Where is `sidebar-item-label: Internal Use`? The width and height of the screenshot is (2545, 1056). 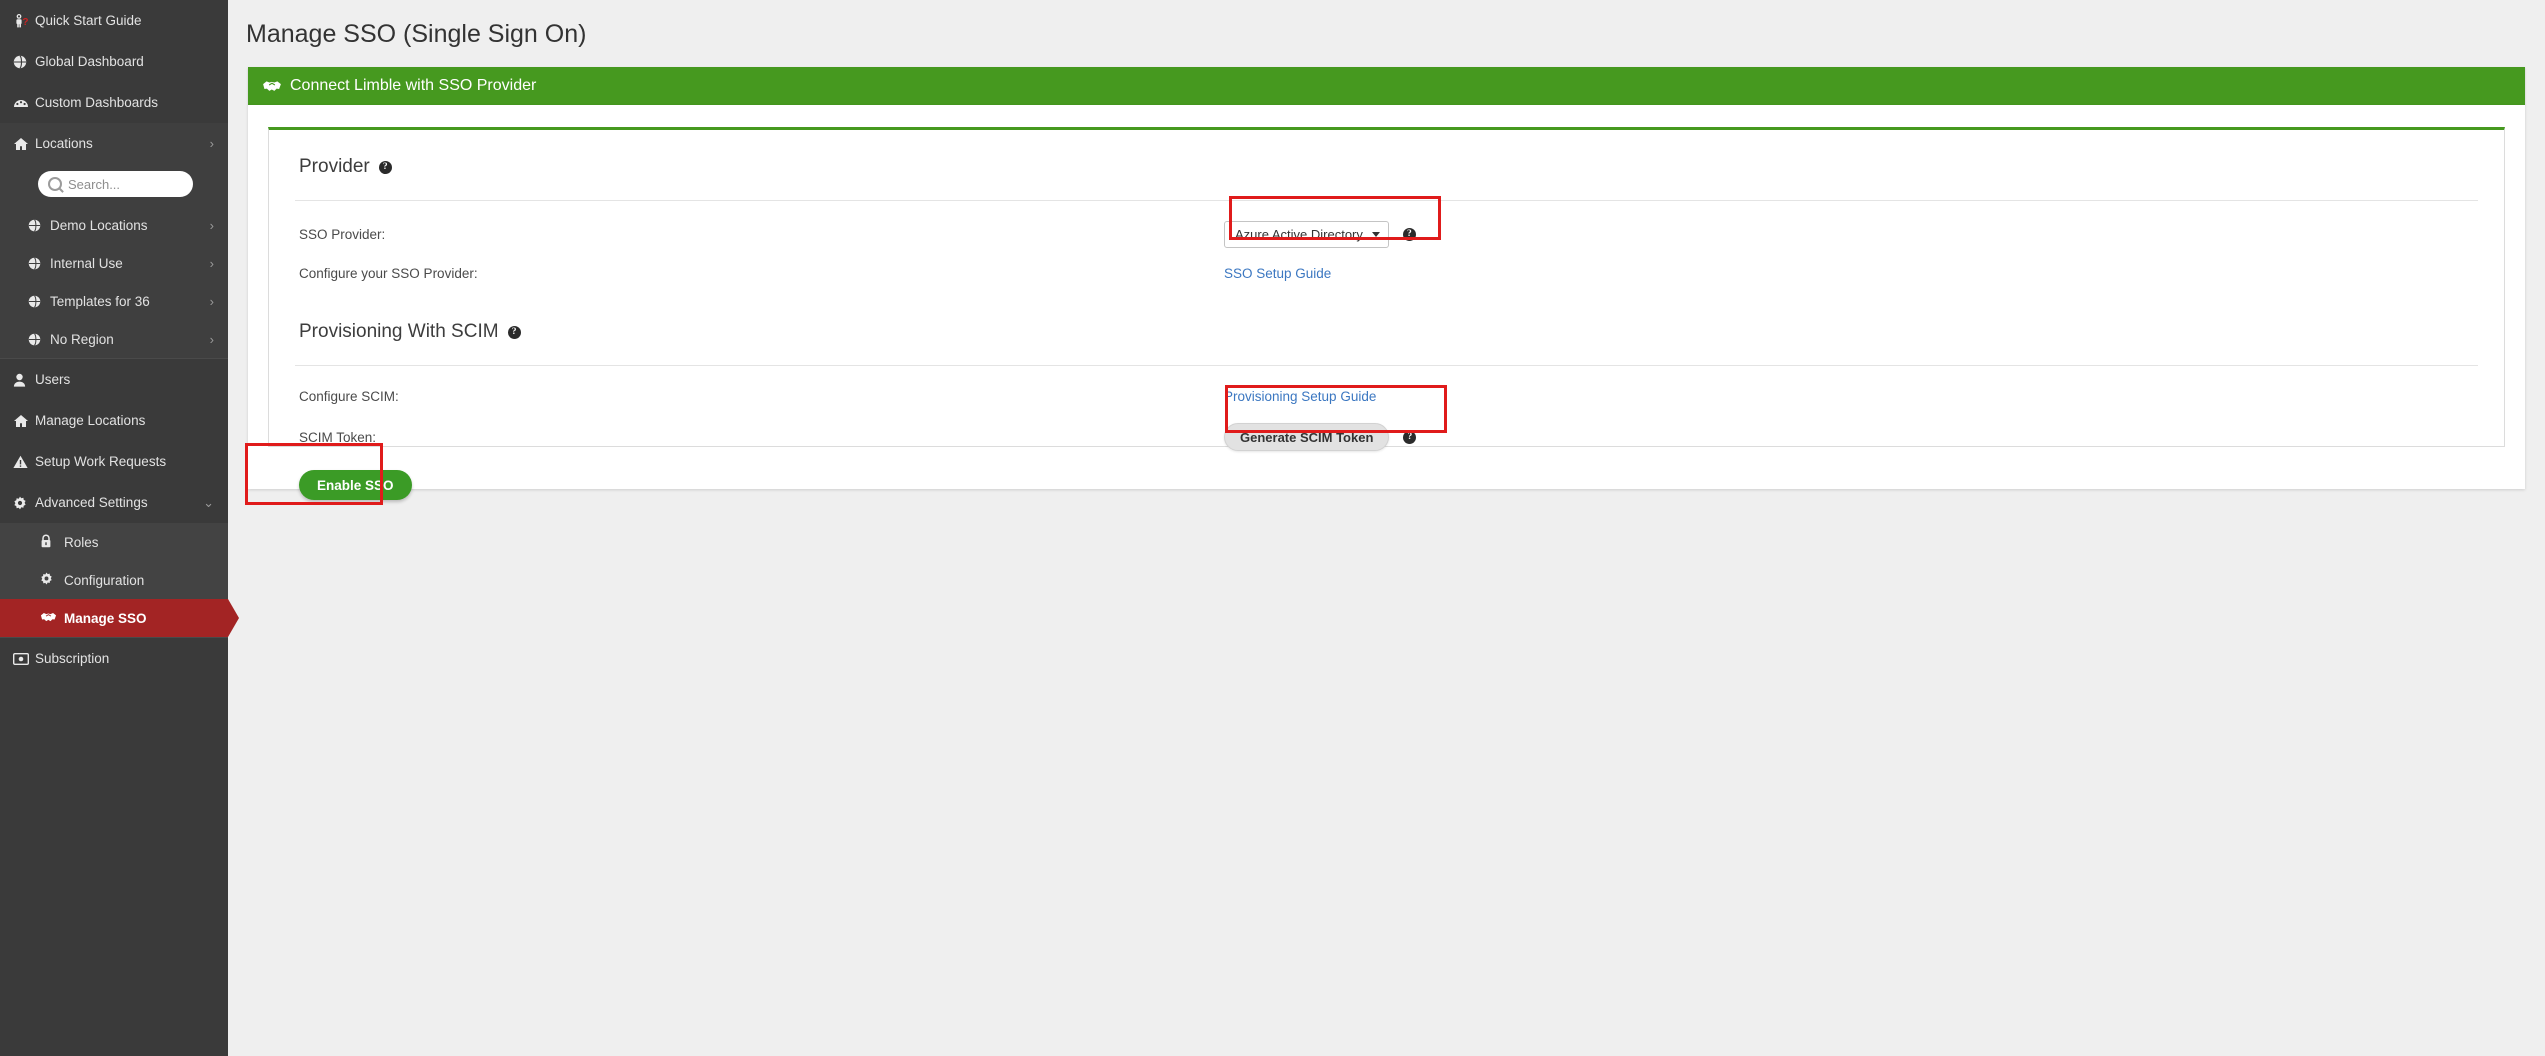
sidebar-item-label: Internal Use is located at coordinates (86, 263).